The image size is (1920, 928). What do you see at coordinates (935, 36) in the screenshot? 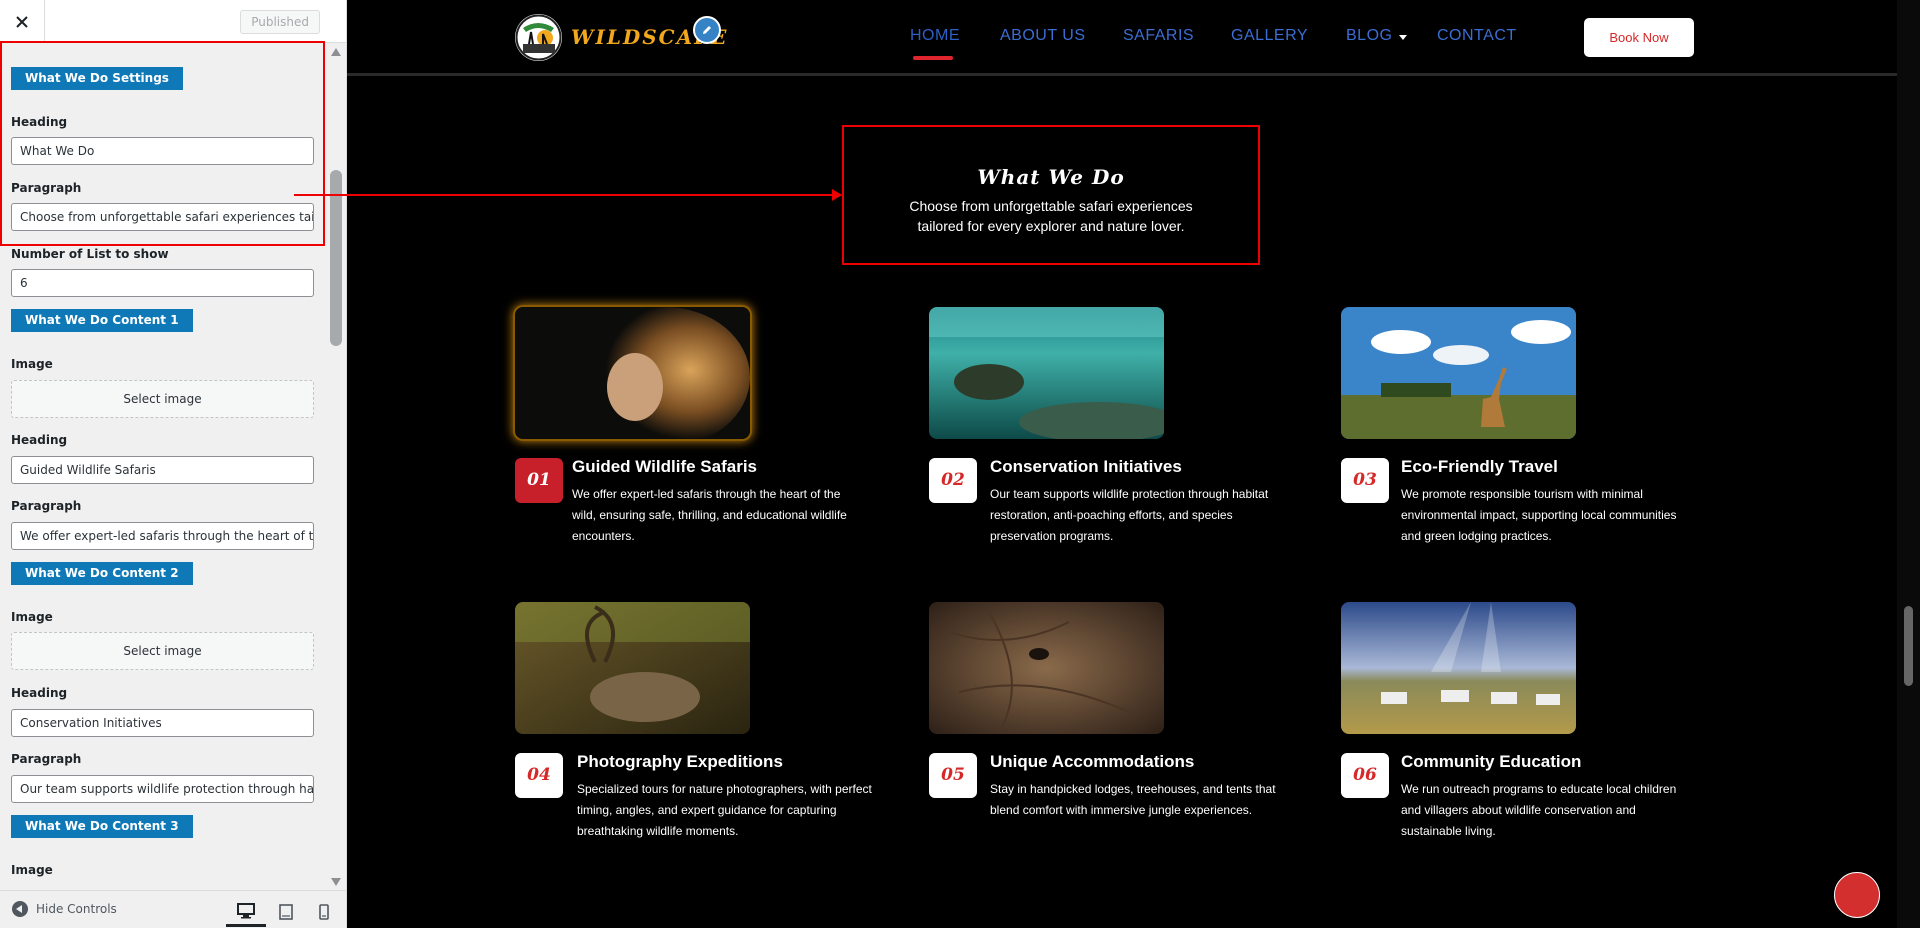
I see `nav-home: HOME` at bounding box center [935, 36].